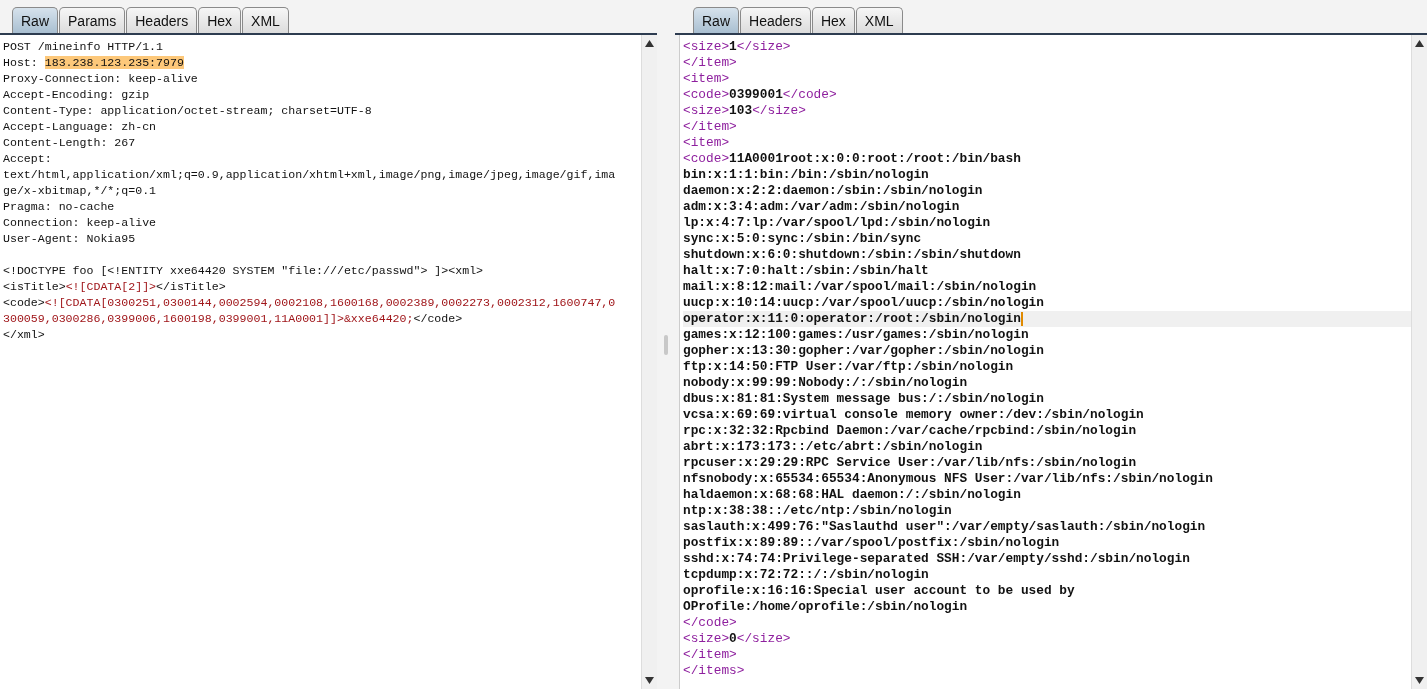  What do you see at coordinates (737, 47) in the screenshot?
I see `code-line: <size>1</size>` at bounding box center [737, 47].